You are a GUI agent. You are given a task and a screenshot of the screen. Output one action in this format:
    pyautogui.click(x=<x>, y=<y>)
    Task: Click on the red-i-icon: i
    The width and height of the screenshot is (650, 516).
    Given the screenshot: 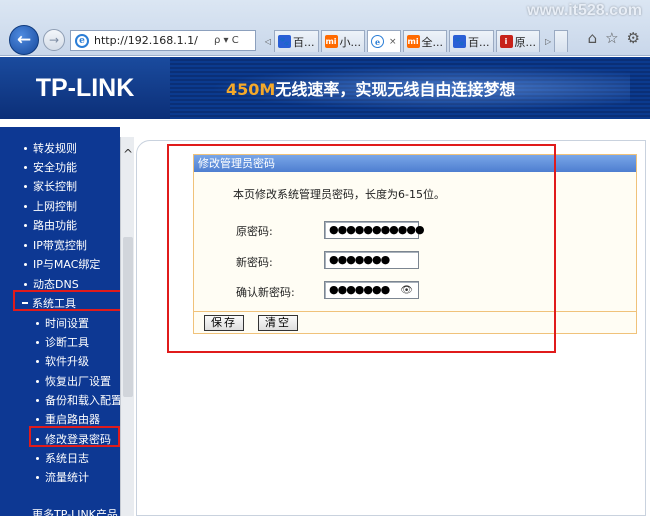 What is the action you would take?
    pyautogui.click(x=506, y=41)
    